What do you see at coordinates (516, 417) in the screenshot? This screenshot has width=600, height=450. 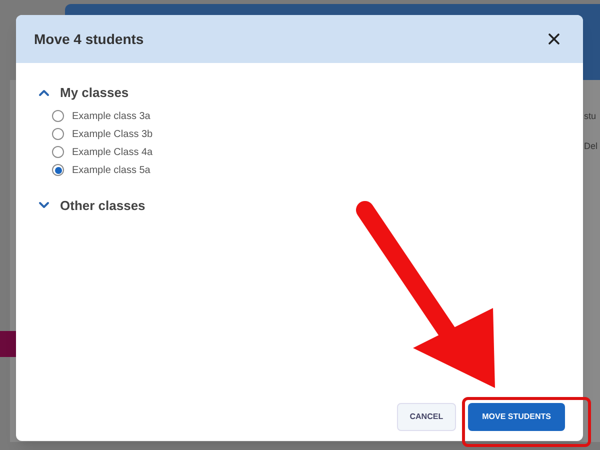 I see `move-button: MOVE STUDENTS` at bounding box center [516, 417].